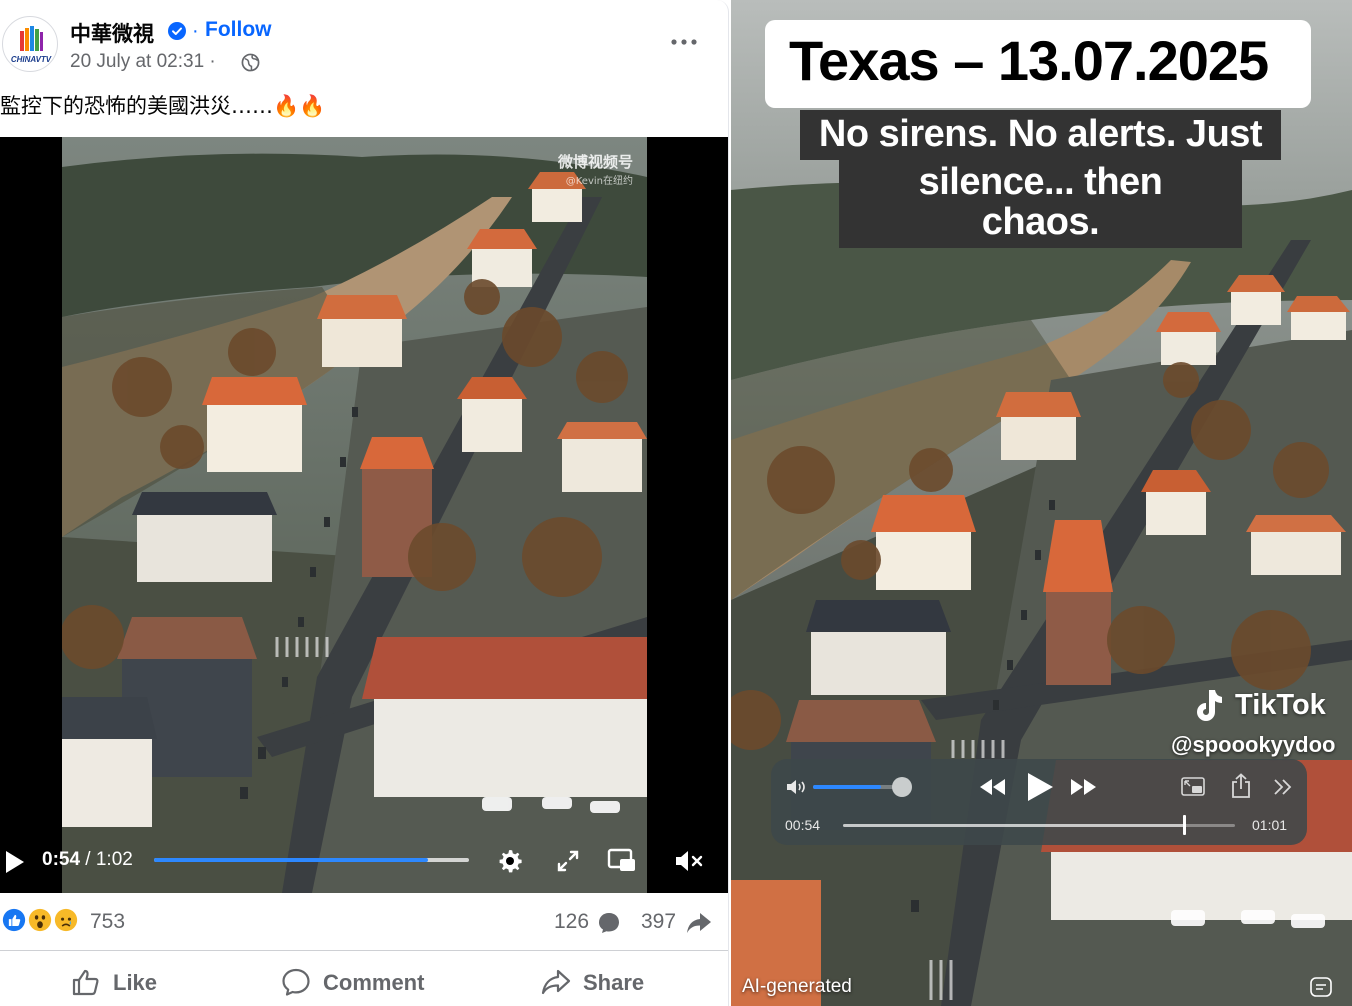 This screenshot has height=1006, width=1352. What do you see at coordinates (40, 920) in the screenshot?
I see `wow-reaction-icon` at bounding box center [40, 920].